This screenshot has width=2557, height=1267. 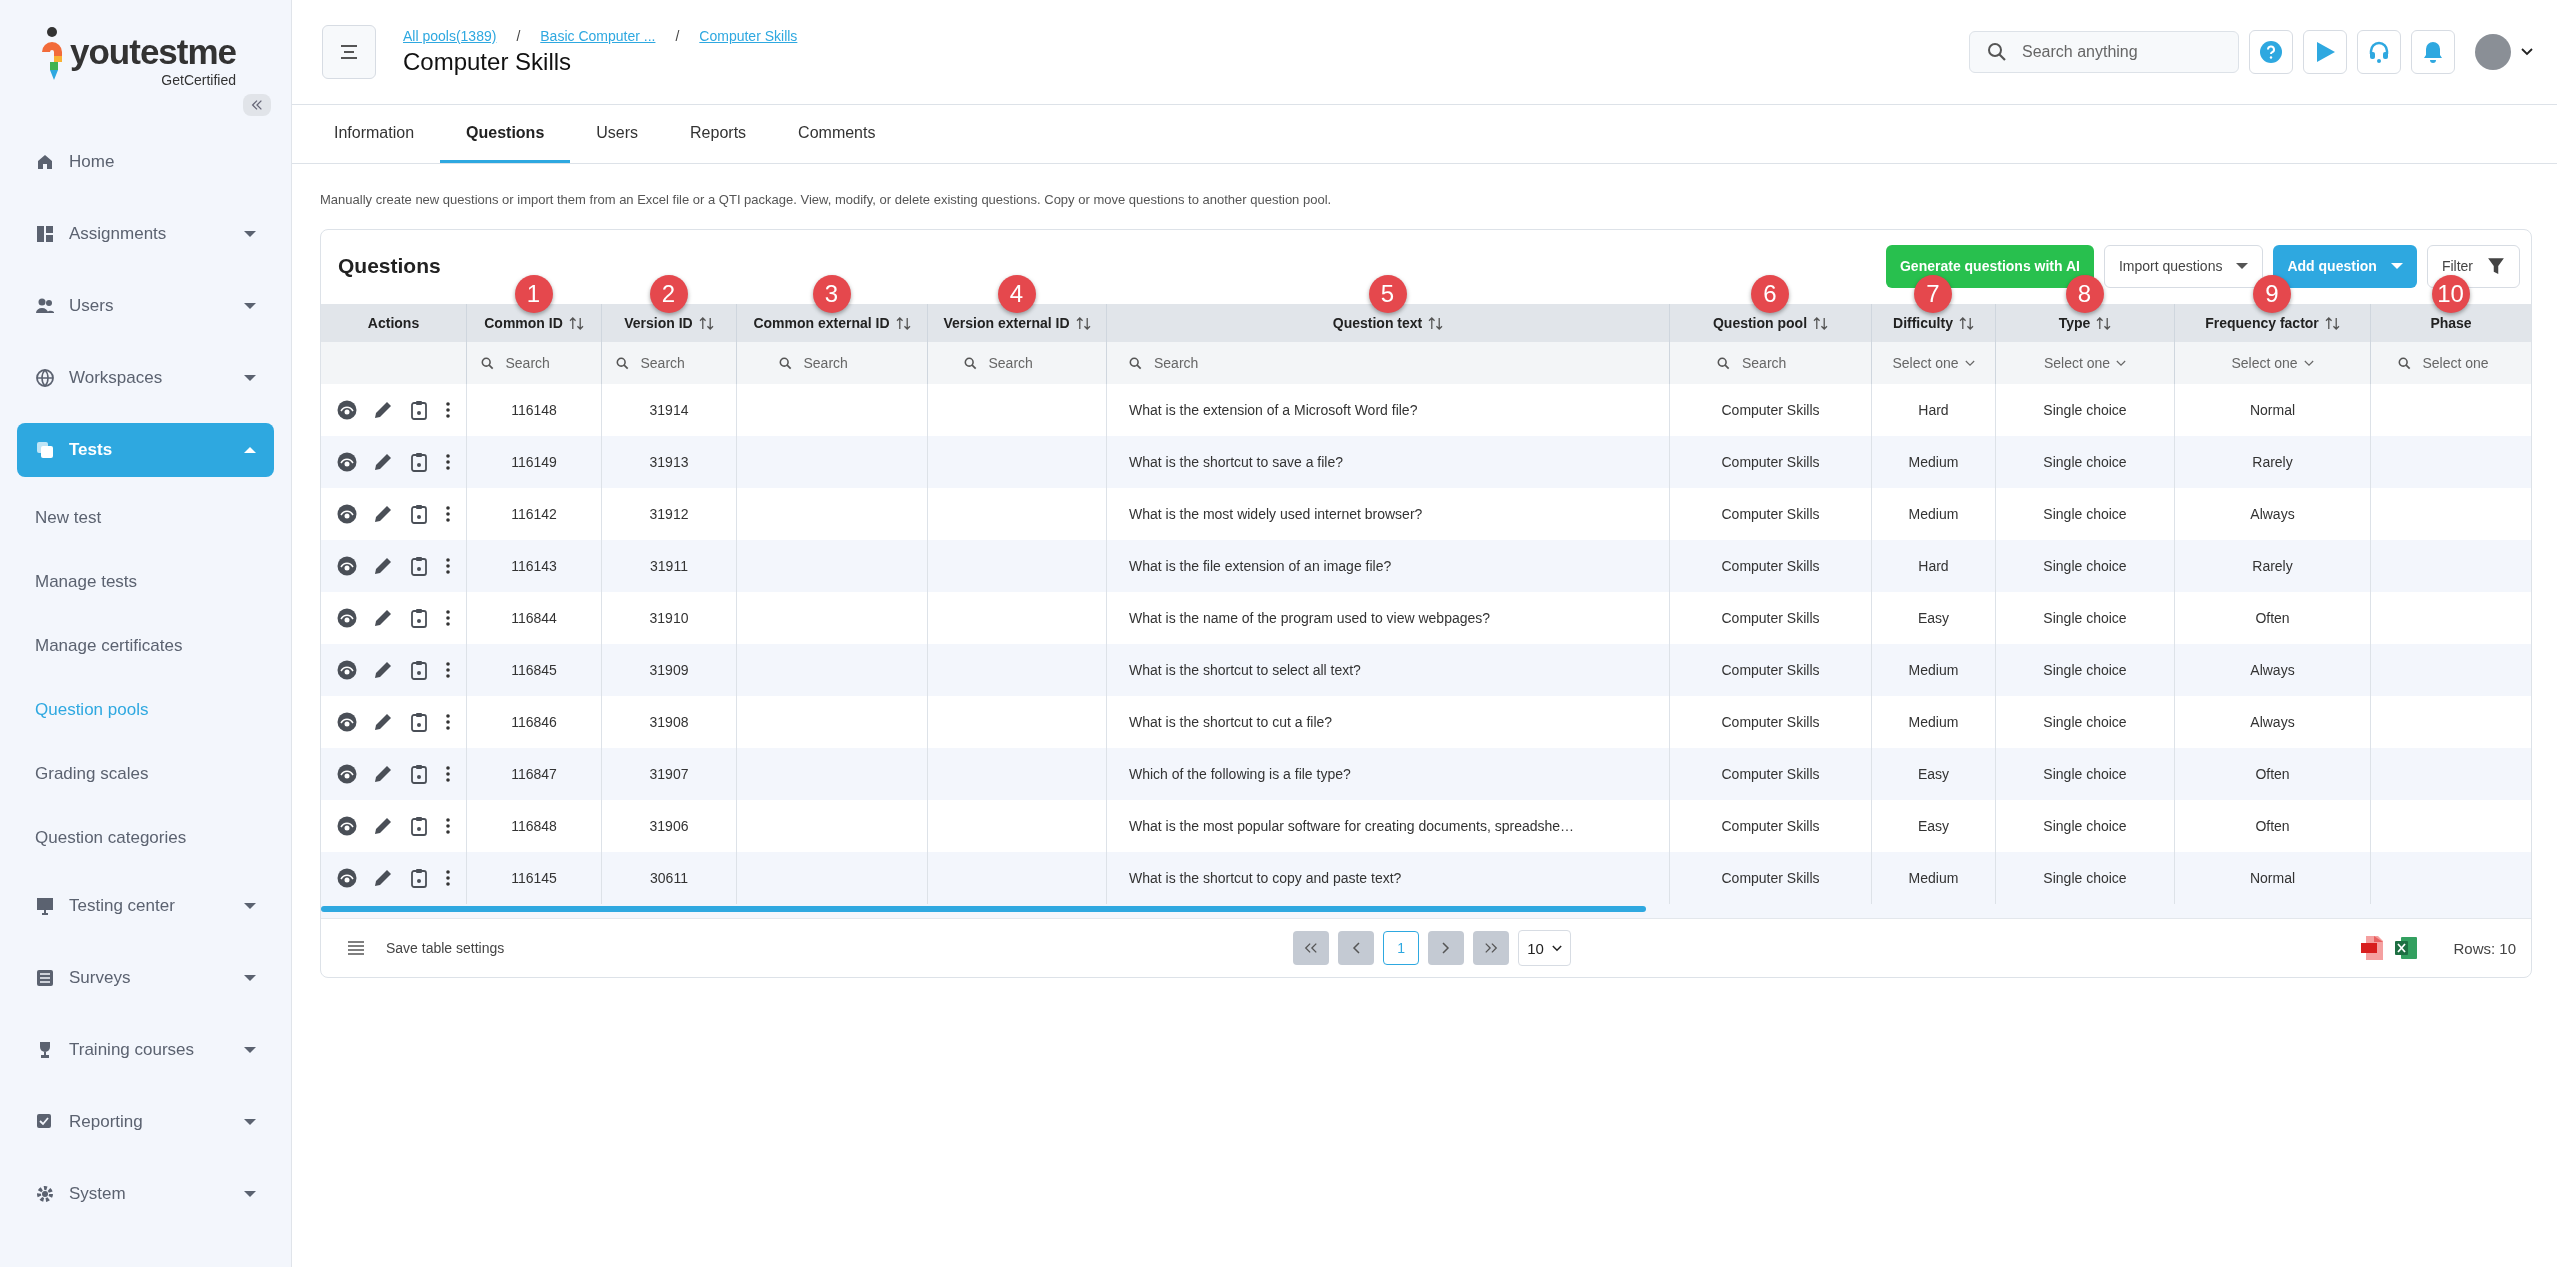 What do you see at coordinates (1933, 722) in the screenshot?
I see `table-cell: Medium` at bounding box center [1933, 722].